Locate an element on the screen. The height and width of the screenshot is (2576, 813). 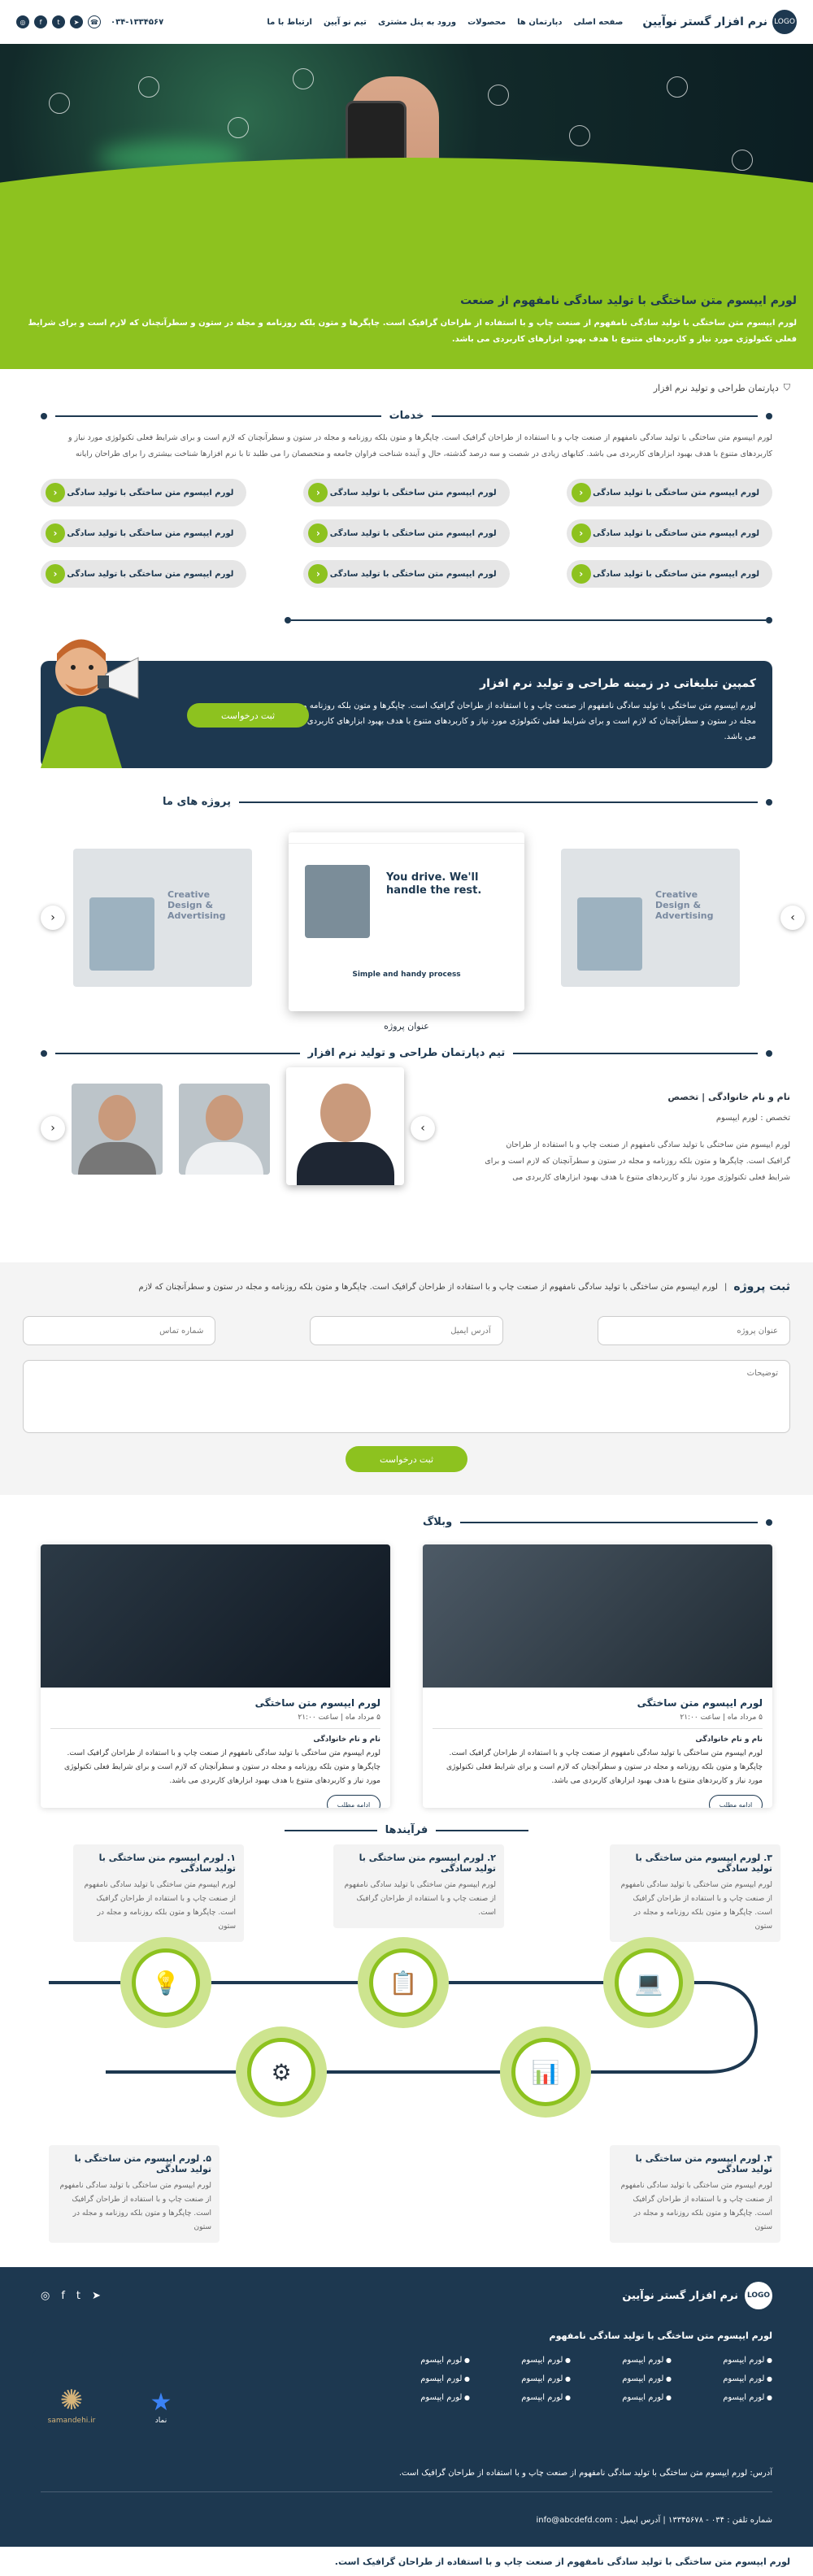
nav-departments: دپارتمان ها is located at coordinates (539, 22).